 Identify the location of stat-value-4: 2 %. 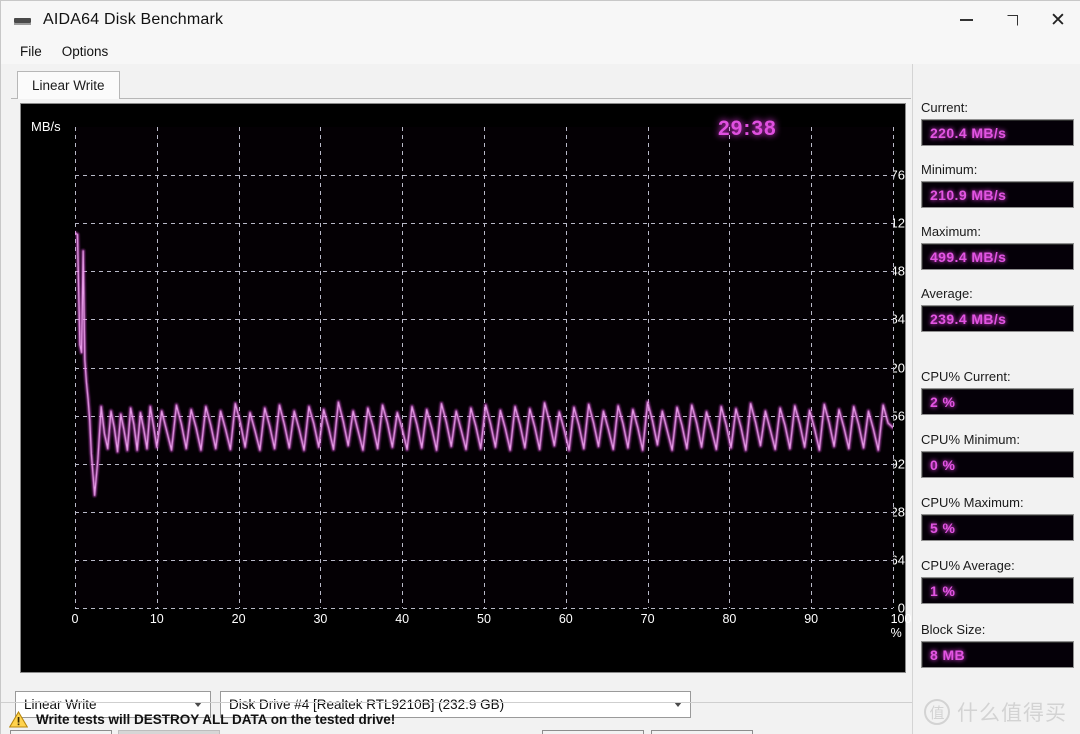
(943, 401).